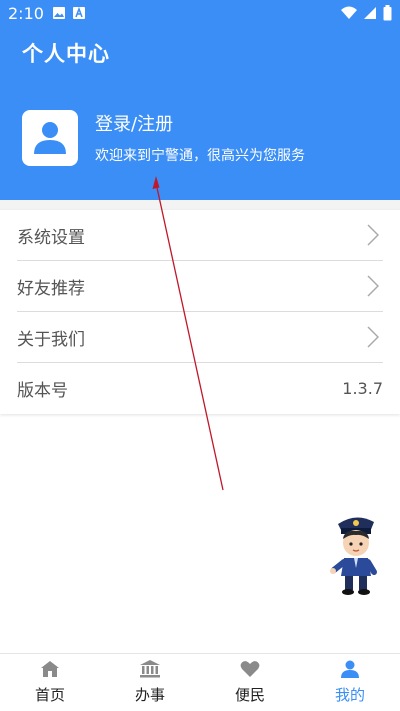 The height and width of the screenshot is (711, 400). What do you see at coordinates (49, 695) in the screenshot?
I see `tab-label: 首页` at bounding box center [49, 695].